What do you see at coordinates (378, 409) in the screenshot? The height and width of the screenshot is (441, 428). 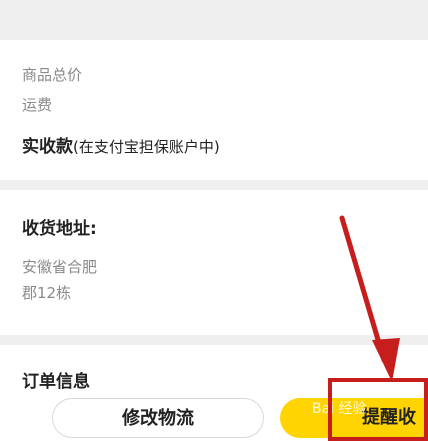 I see `annotation-highlight-box` at bounding box center [378, 409].